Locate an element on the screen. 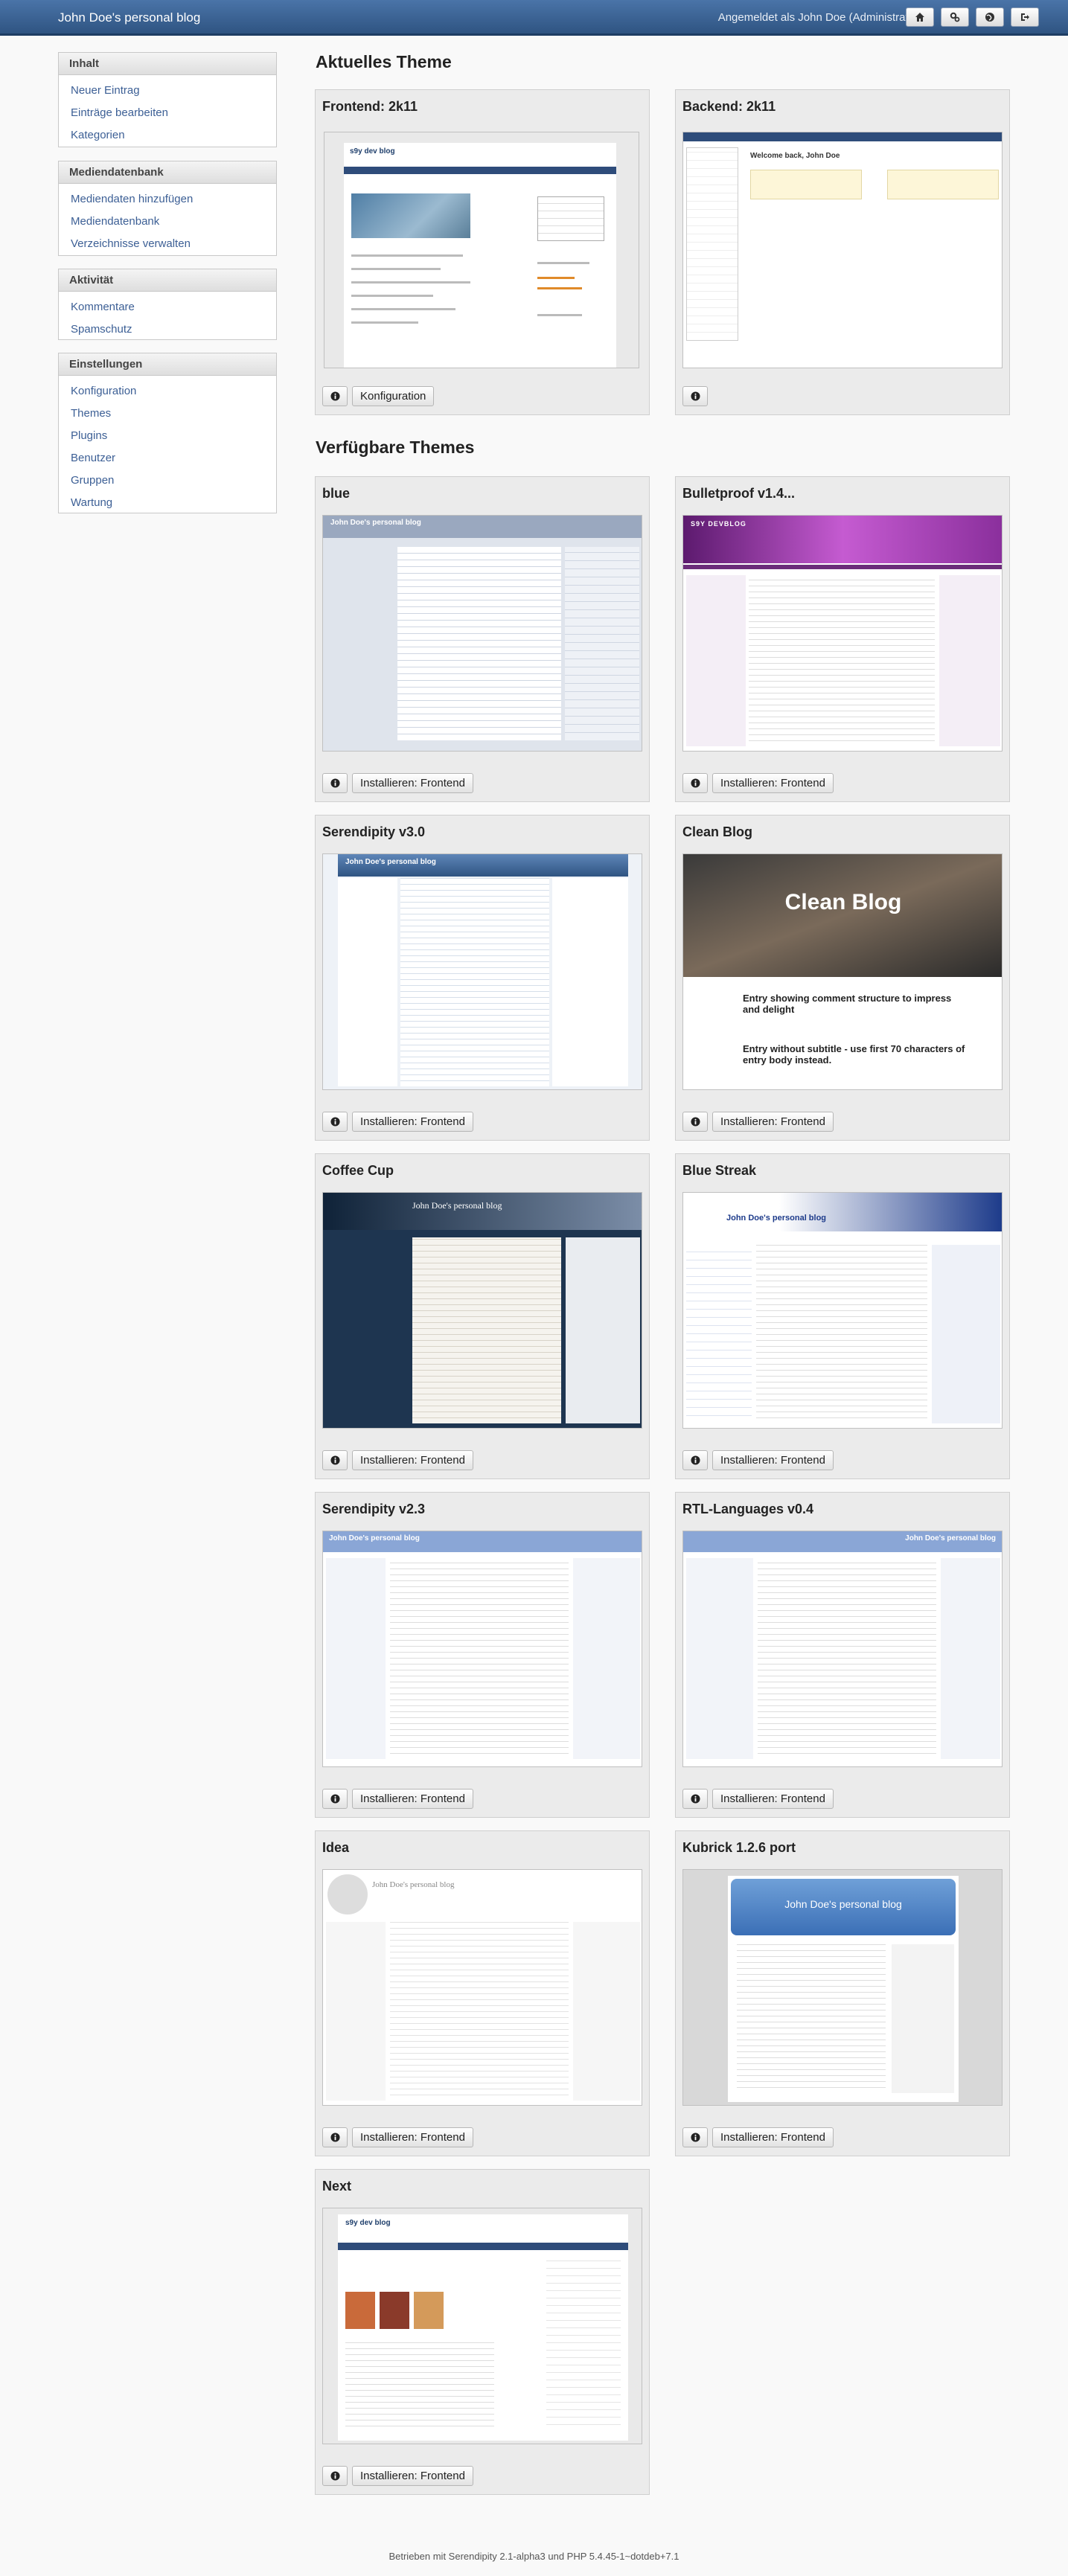 Image resolution: width=1068 pixels, height=2576 pixels. sidebar-item-edit-entries: Einträge bearbeiten is located at coordinates (167, 113).